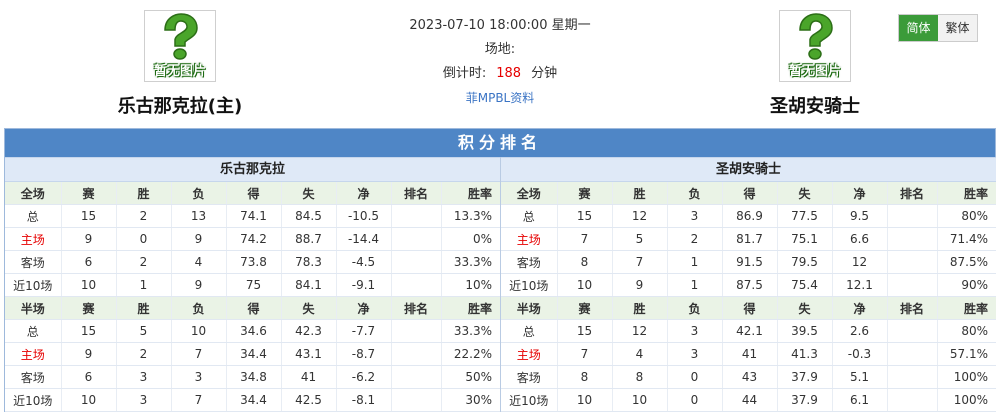 The image size is (998, 414). Describe the element at coordinates (364, 331) in the screenshot. I see `table-cell: -7.7` at that location.